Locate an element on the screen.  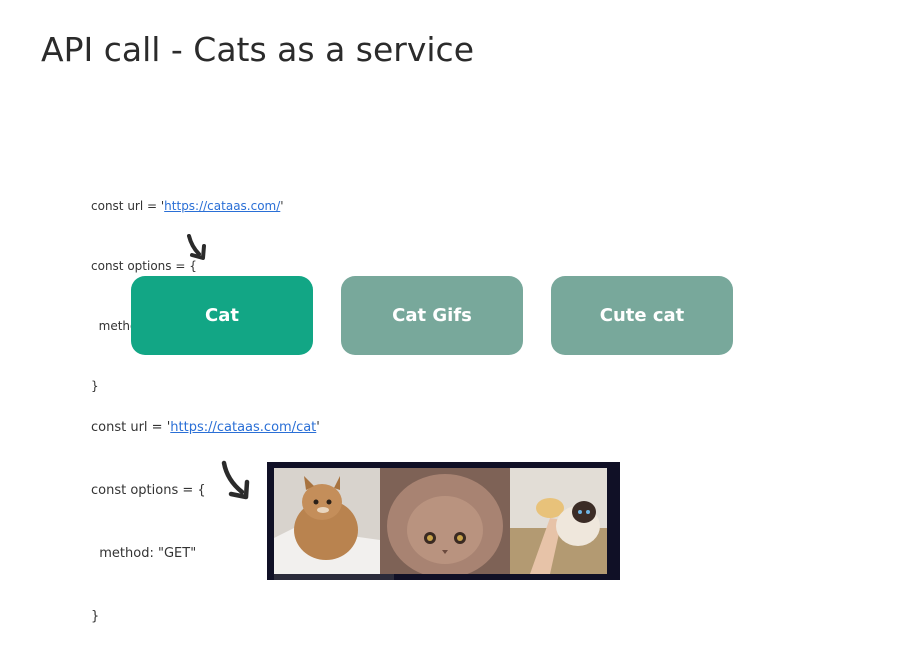
fluffy-cat-face-illustration is located at coordinates (445, 521).